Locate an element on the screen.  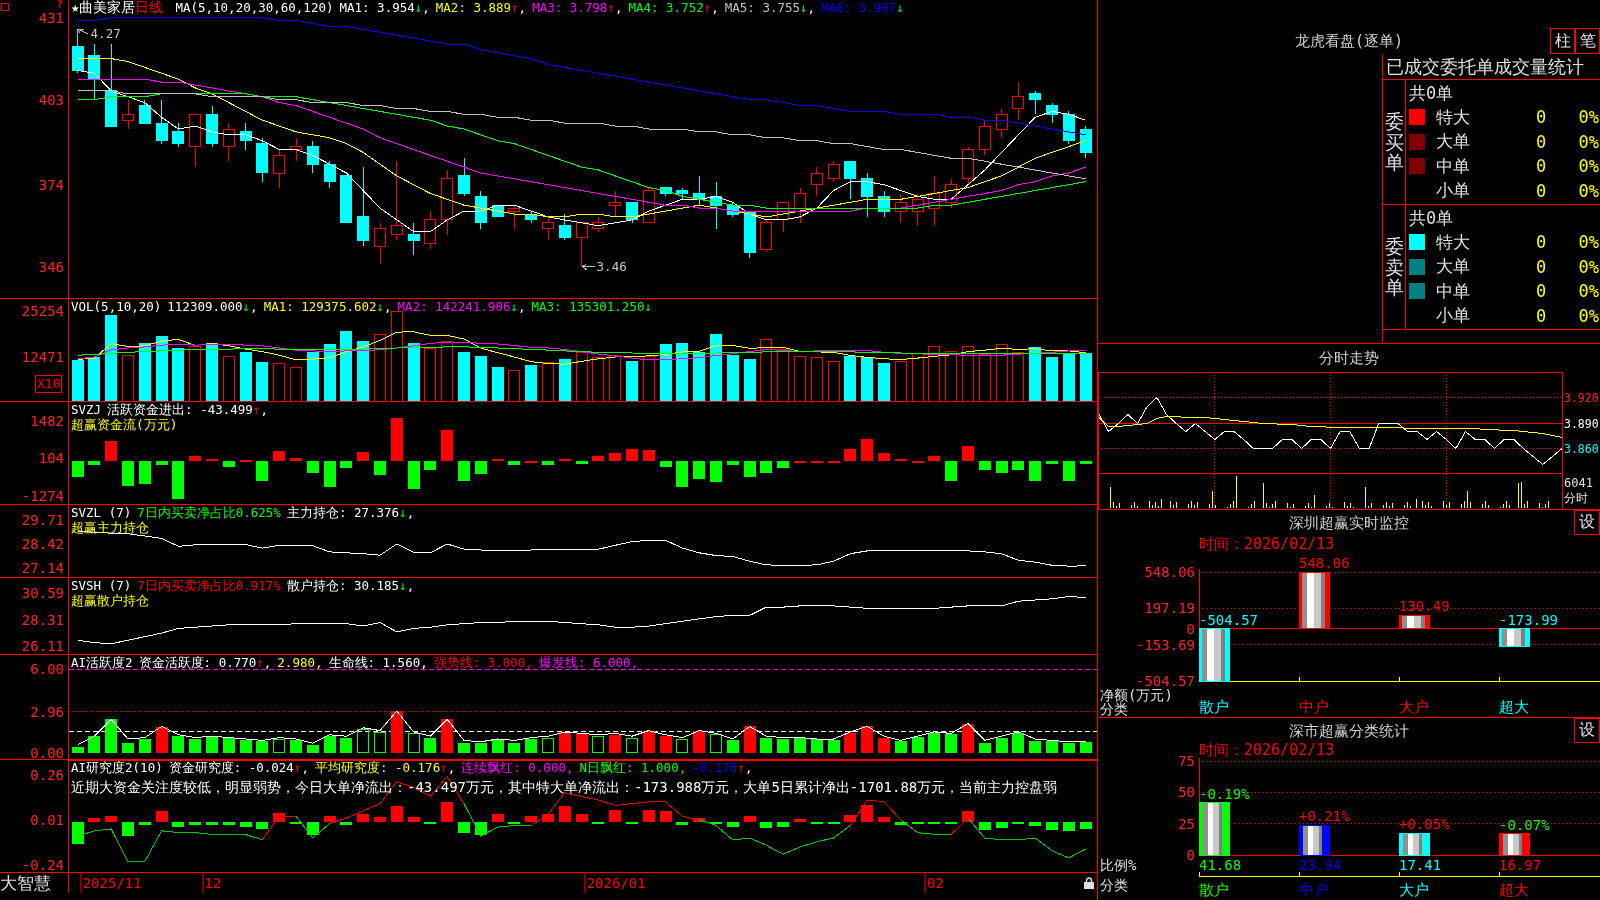
indicator-readout: 112309.000 is located at coordinates (205, 306).